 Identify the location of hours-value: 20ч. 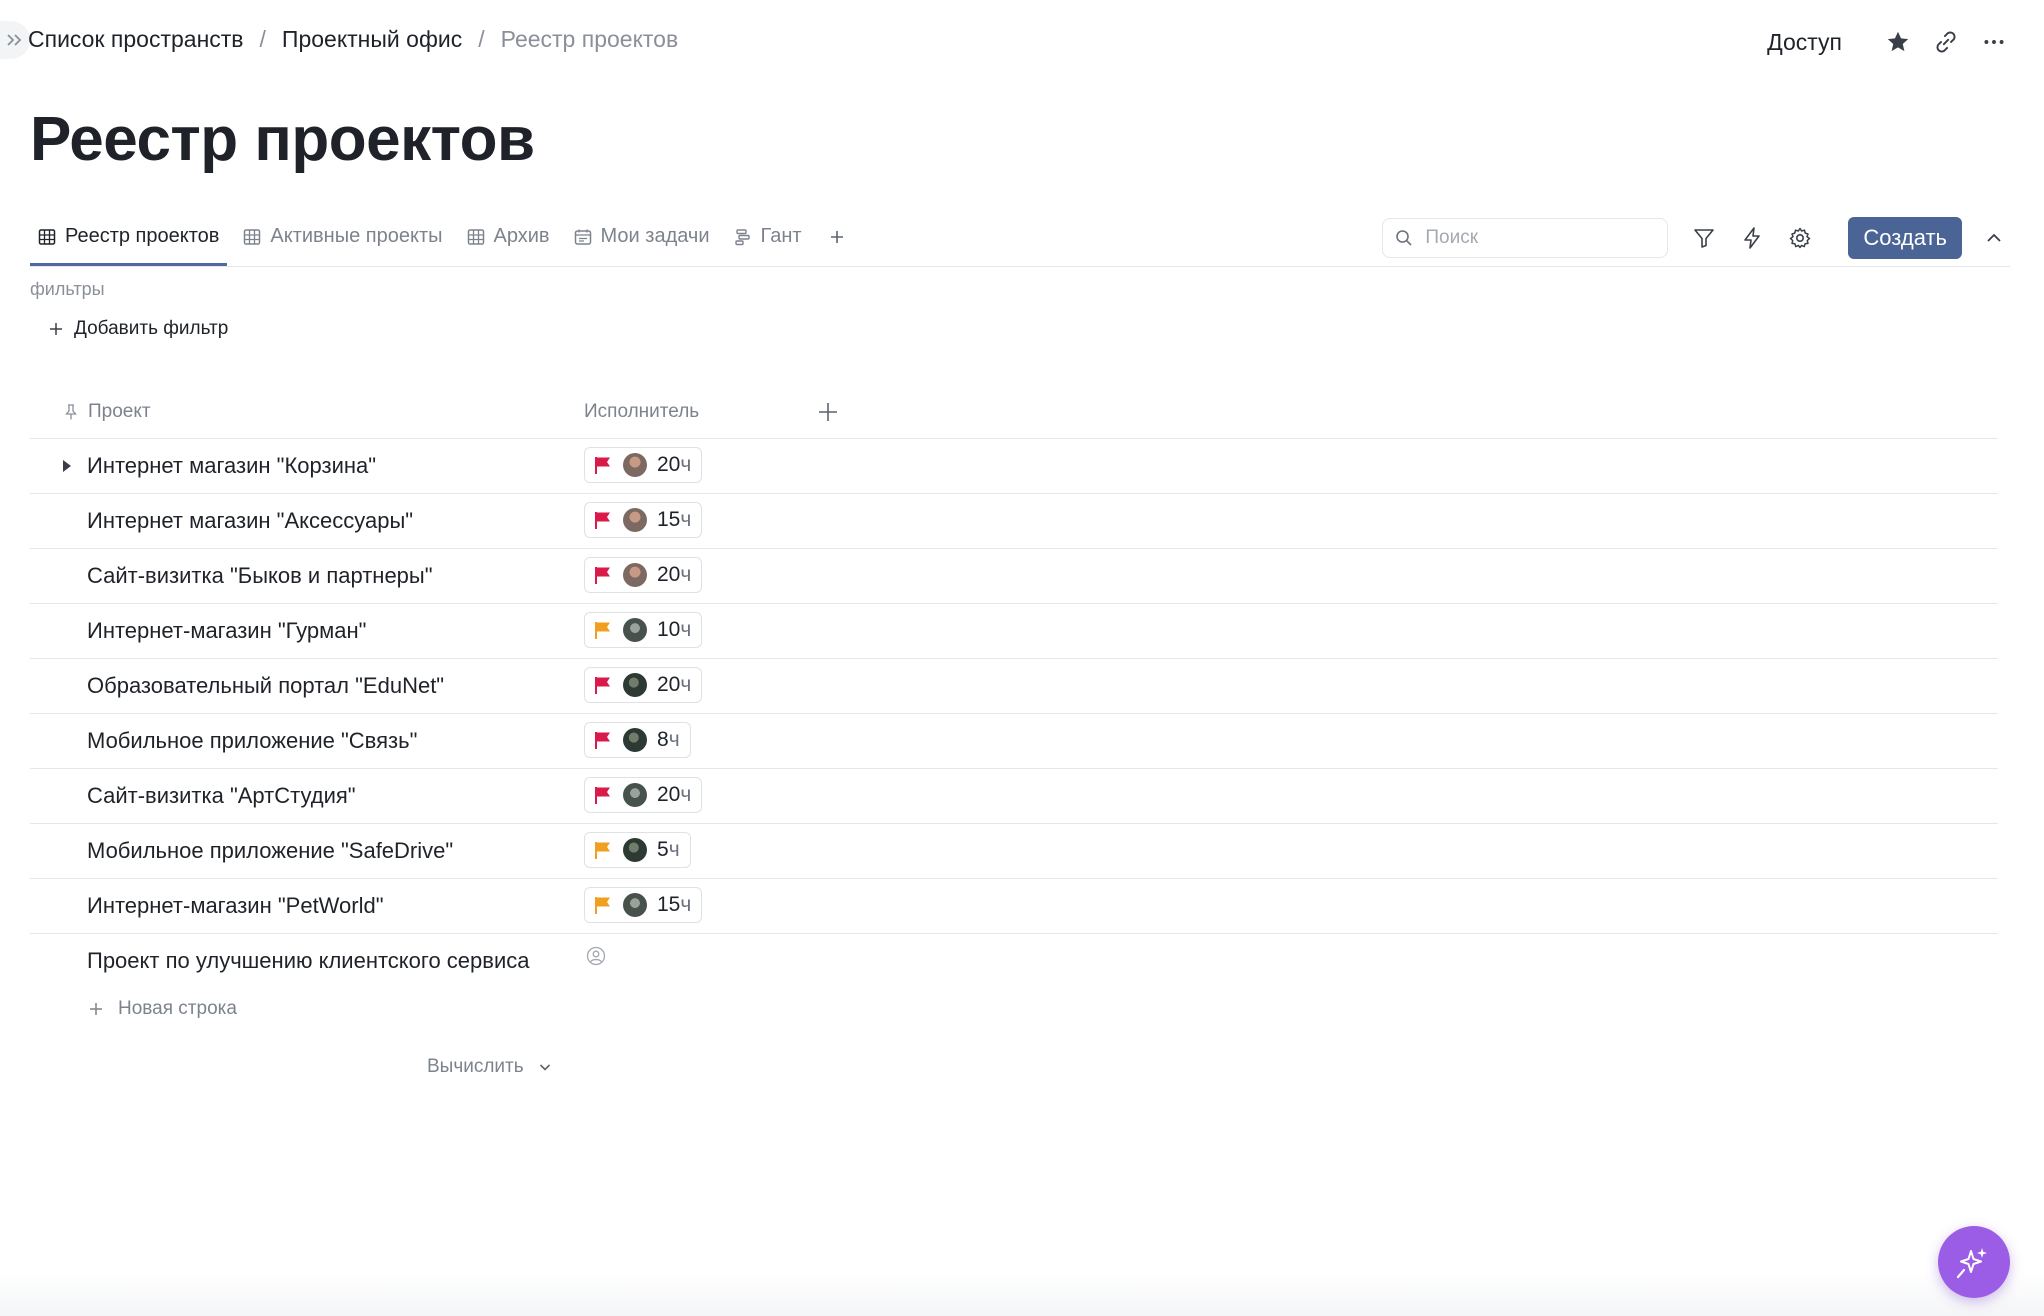
(674, 464).